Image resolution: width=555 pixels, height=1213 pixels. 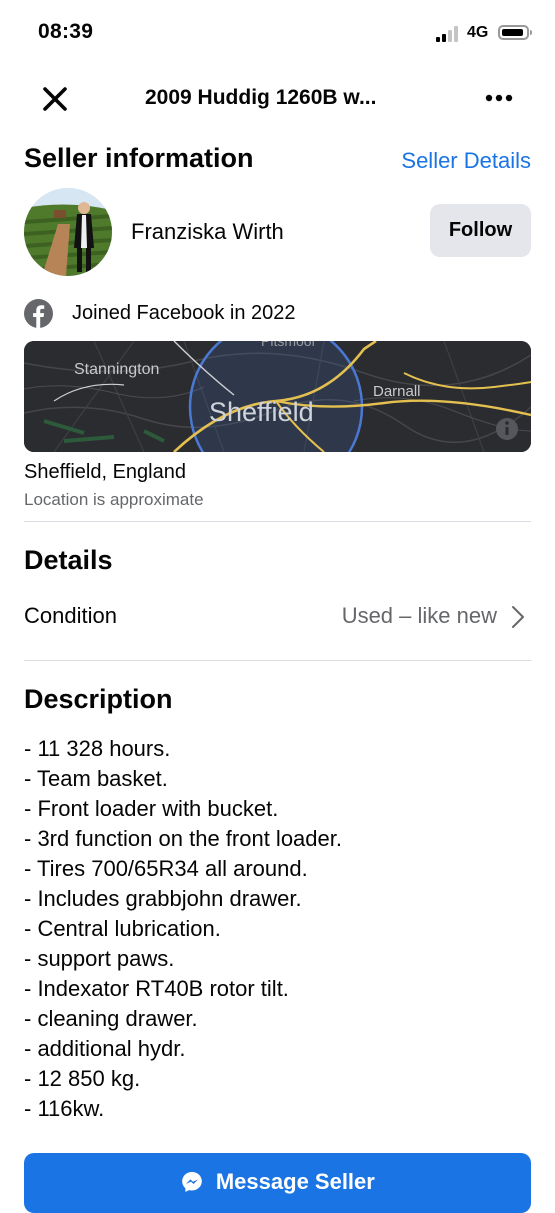 I want to click on message-seller-button: Message Seller, so click(x=277, y=1183).